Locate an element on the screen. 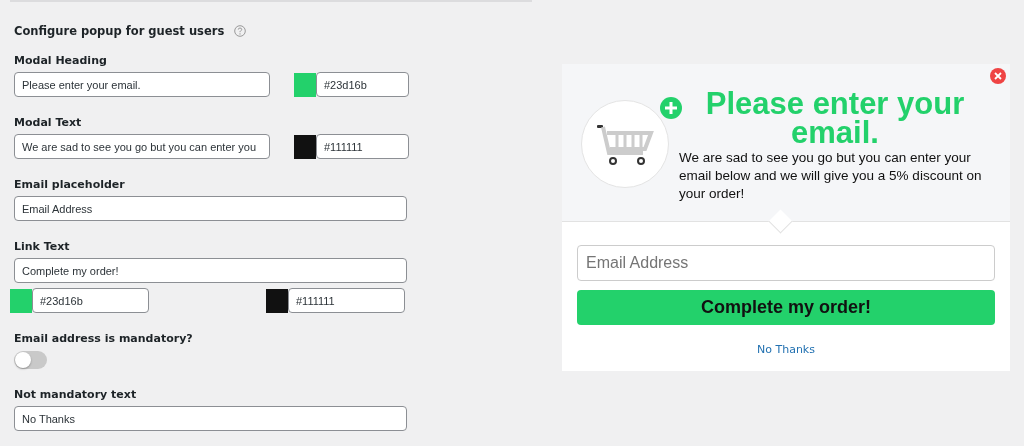 The height and width of the screenshot is (446, 1024). email-field: Email Address is located at coordinates (786, 263).